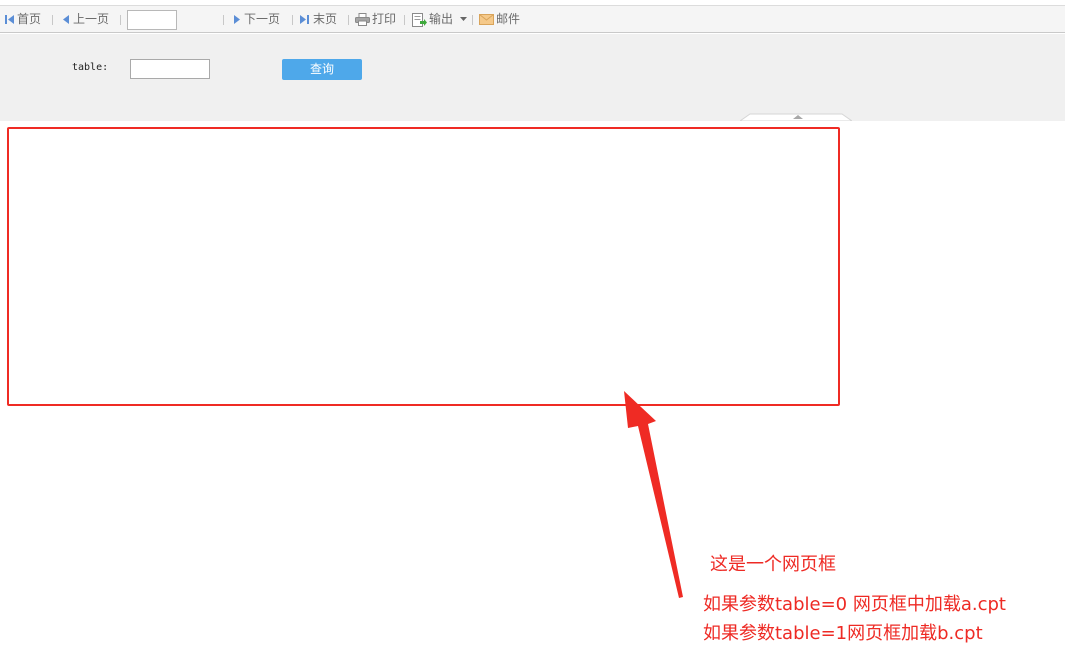 This screenshot has height=669, width=1065. I want to click on print-button: 打印, so click(375, 19).